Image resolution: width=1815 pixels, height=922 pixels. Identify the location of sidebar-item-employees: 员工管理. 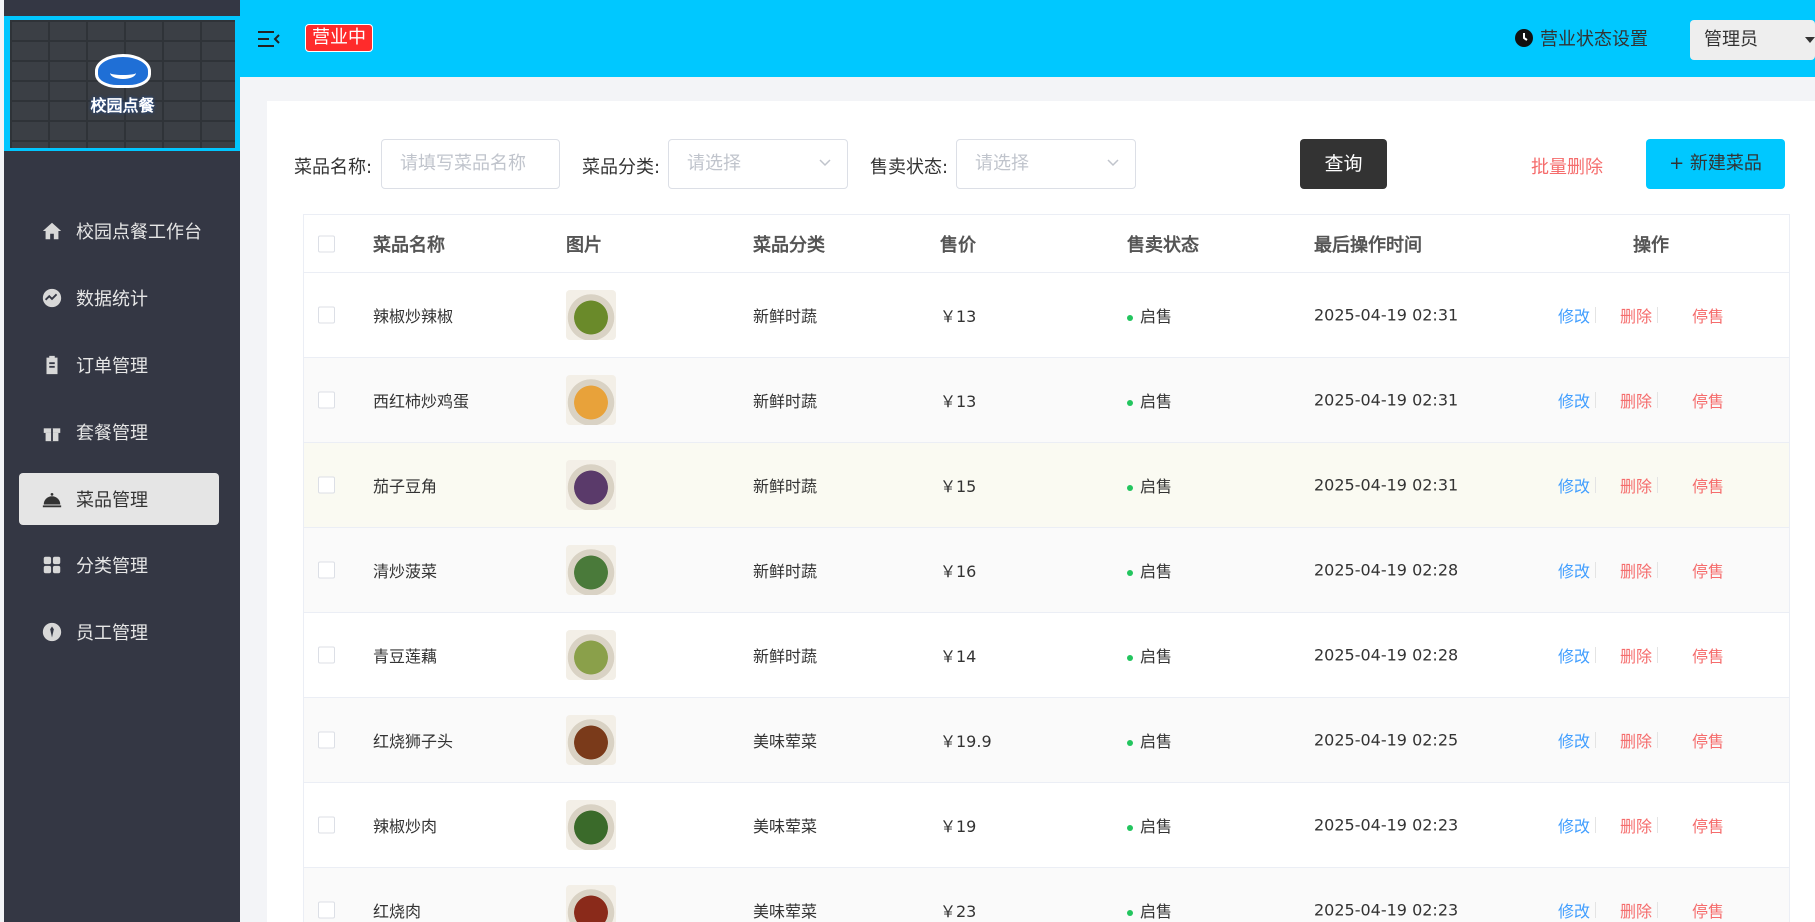
(119, 632).